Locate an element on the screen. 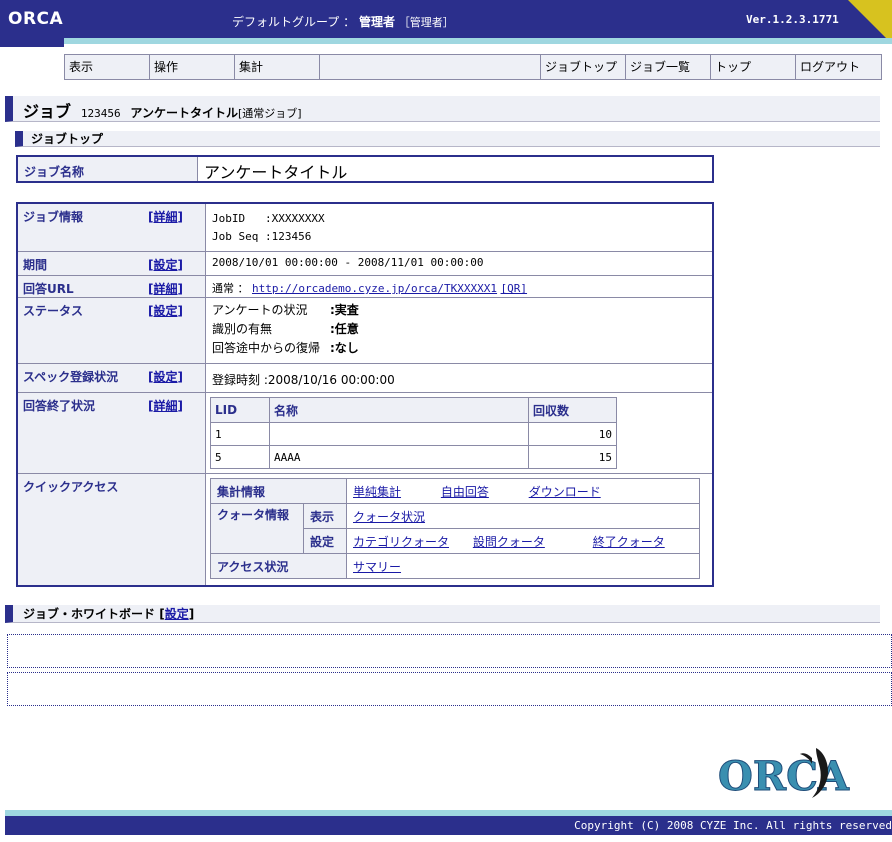 Image resolution: width=892 pixels, height=842 pixels. answer-url-prefix: 通常 ： is located at coordinates (230, 288).